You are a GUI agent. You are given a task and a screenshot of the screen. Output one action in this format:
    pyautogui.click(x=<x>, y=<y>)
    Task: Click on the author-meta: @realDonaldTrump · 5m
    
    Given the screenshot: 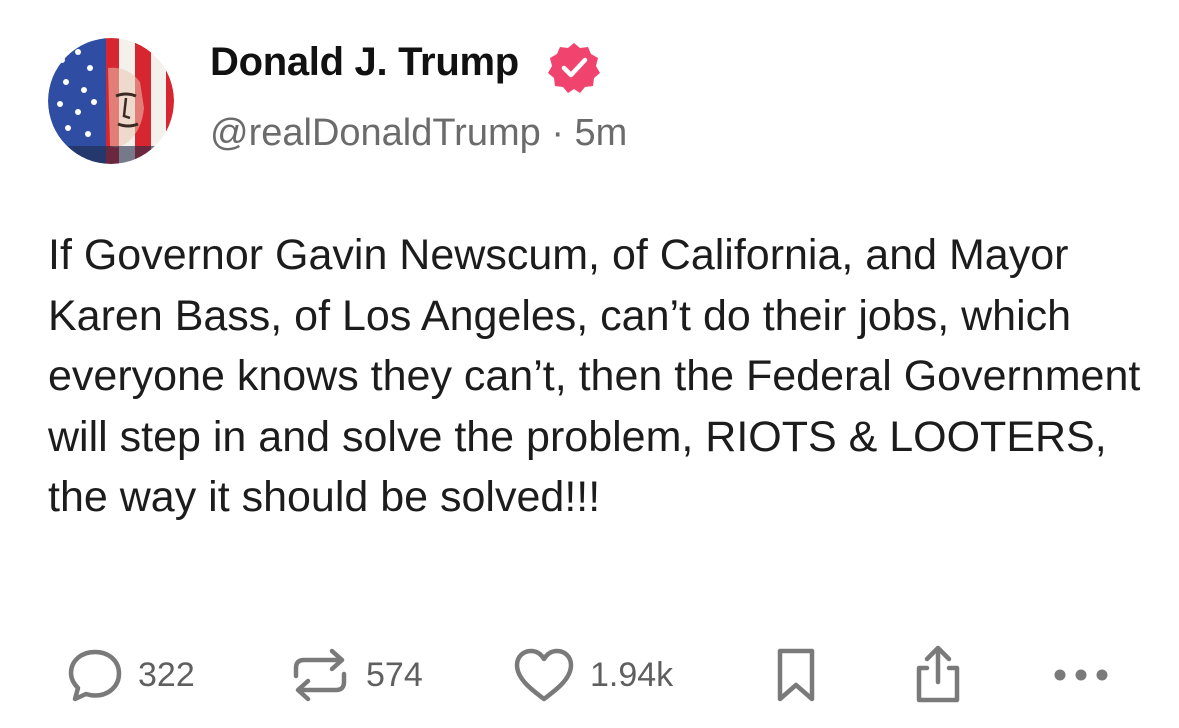 What is the action you would take?
    pyautogui.click(x=418, y=133)
    